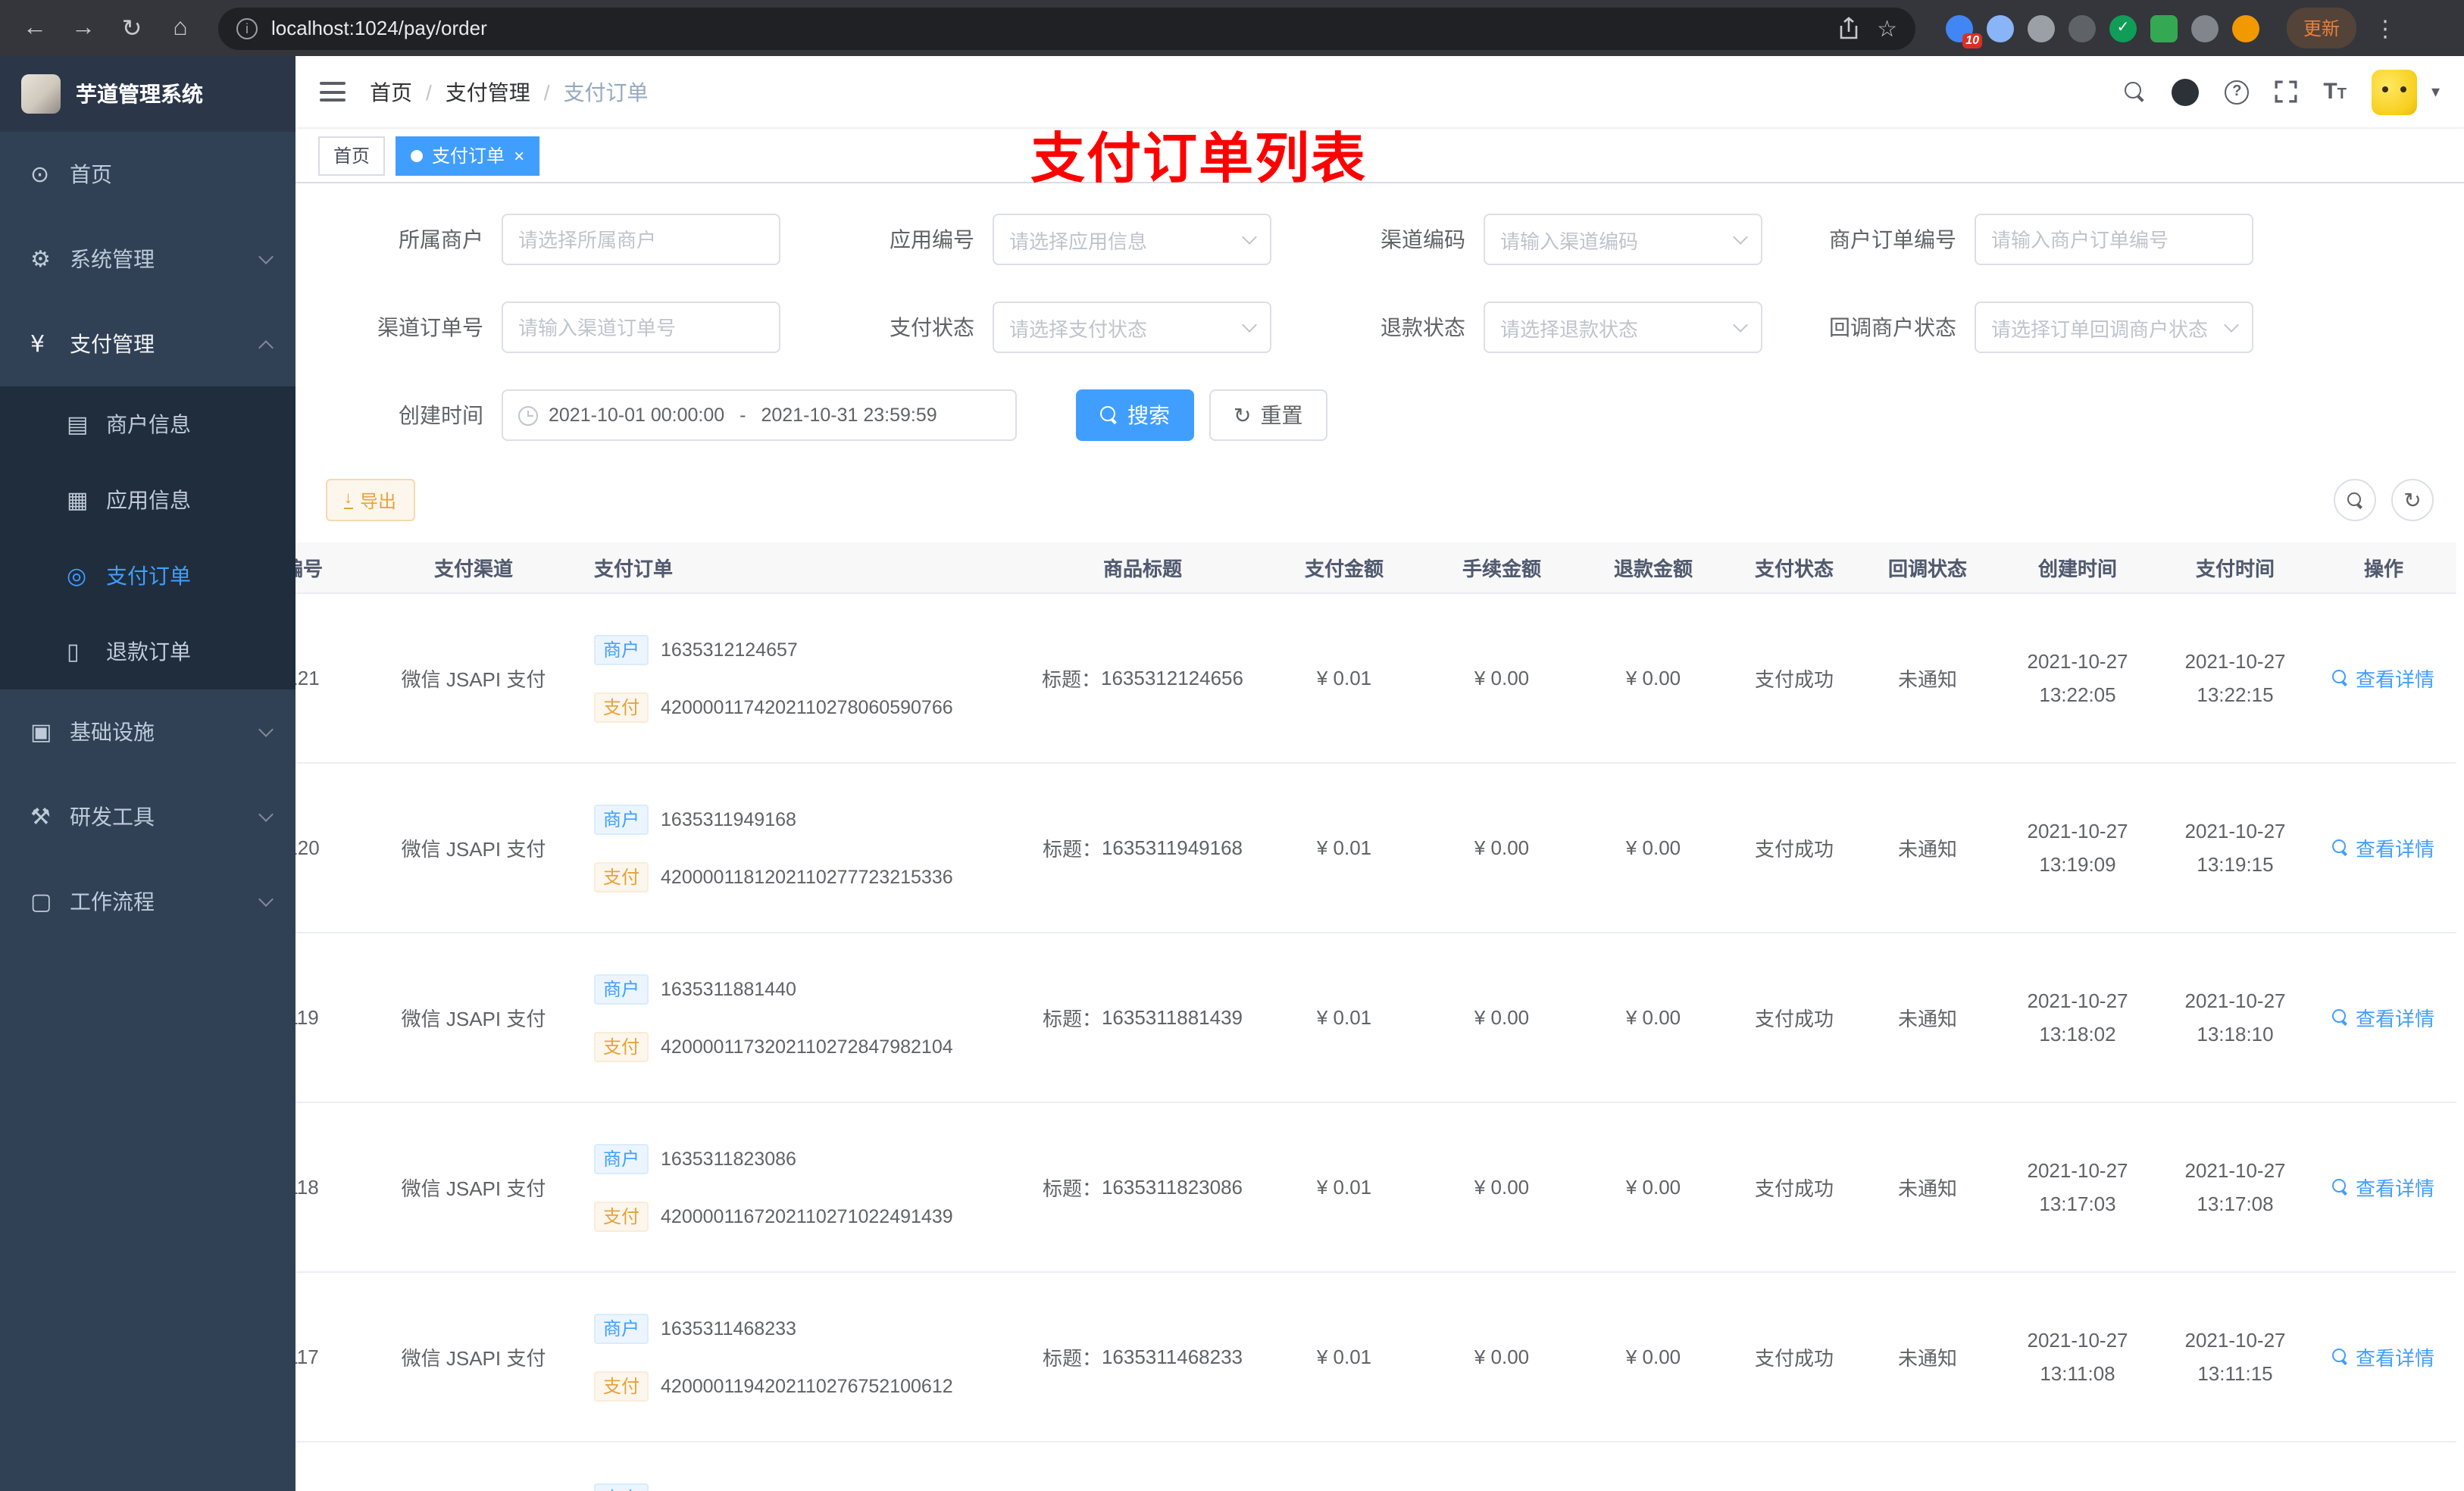 The image size is (2464, 1491). I want to click on merchant-order-no-field, so click(2114, 239).